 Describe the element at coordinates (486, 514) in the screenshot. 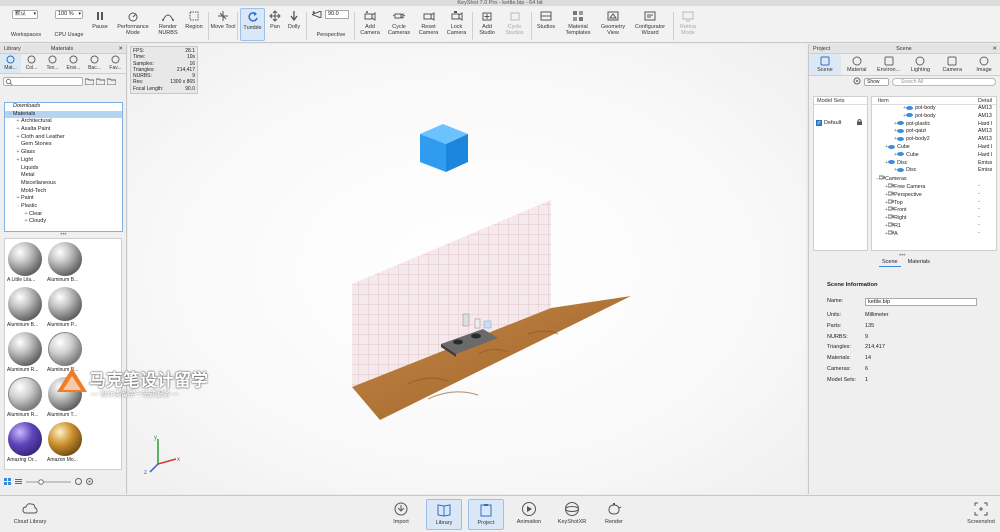

I see `project-toggle-button: Project` at that location.